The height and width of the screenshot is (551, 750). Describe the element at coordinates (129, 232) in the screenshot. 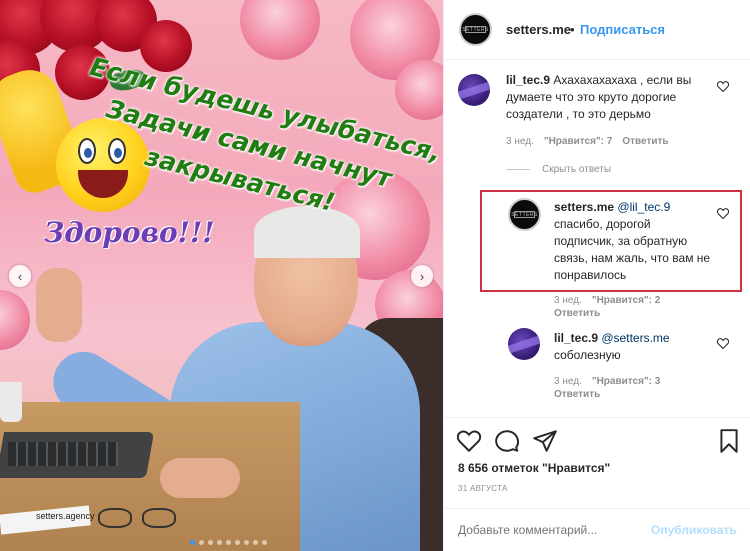

I see `greeting-text: Здорово!!!` at that location.